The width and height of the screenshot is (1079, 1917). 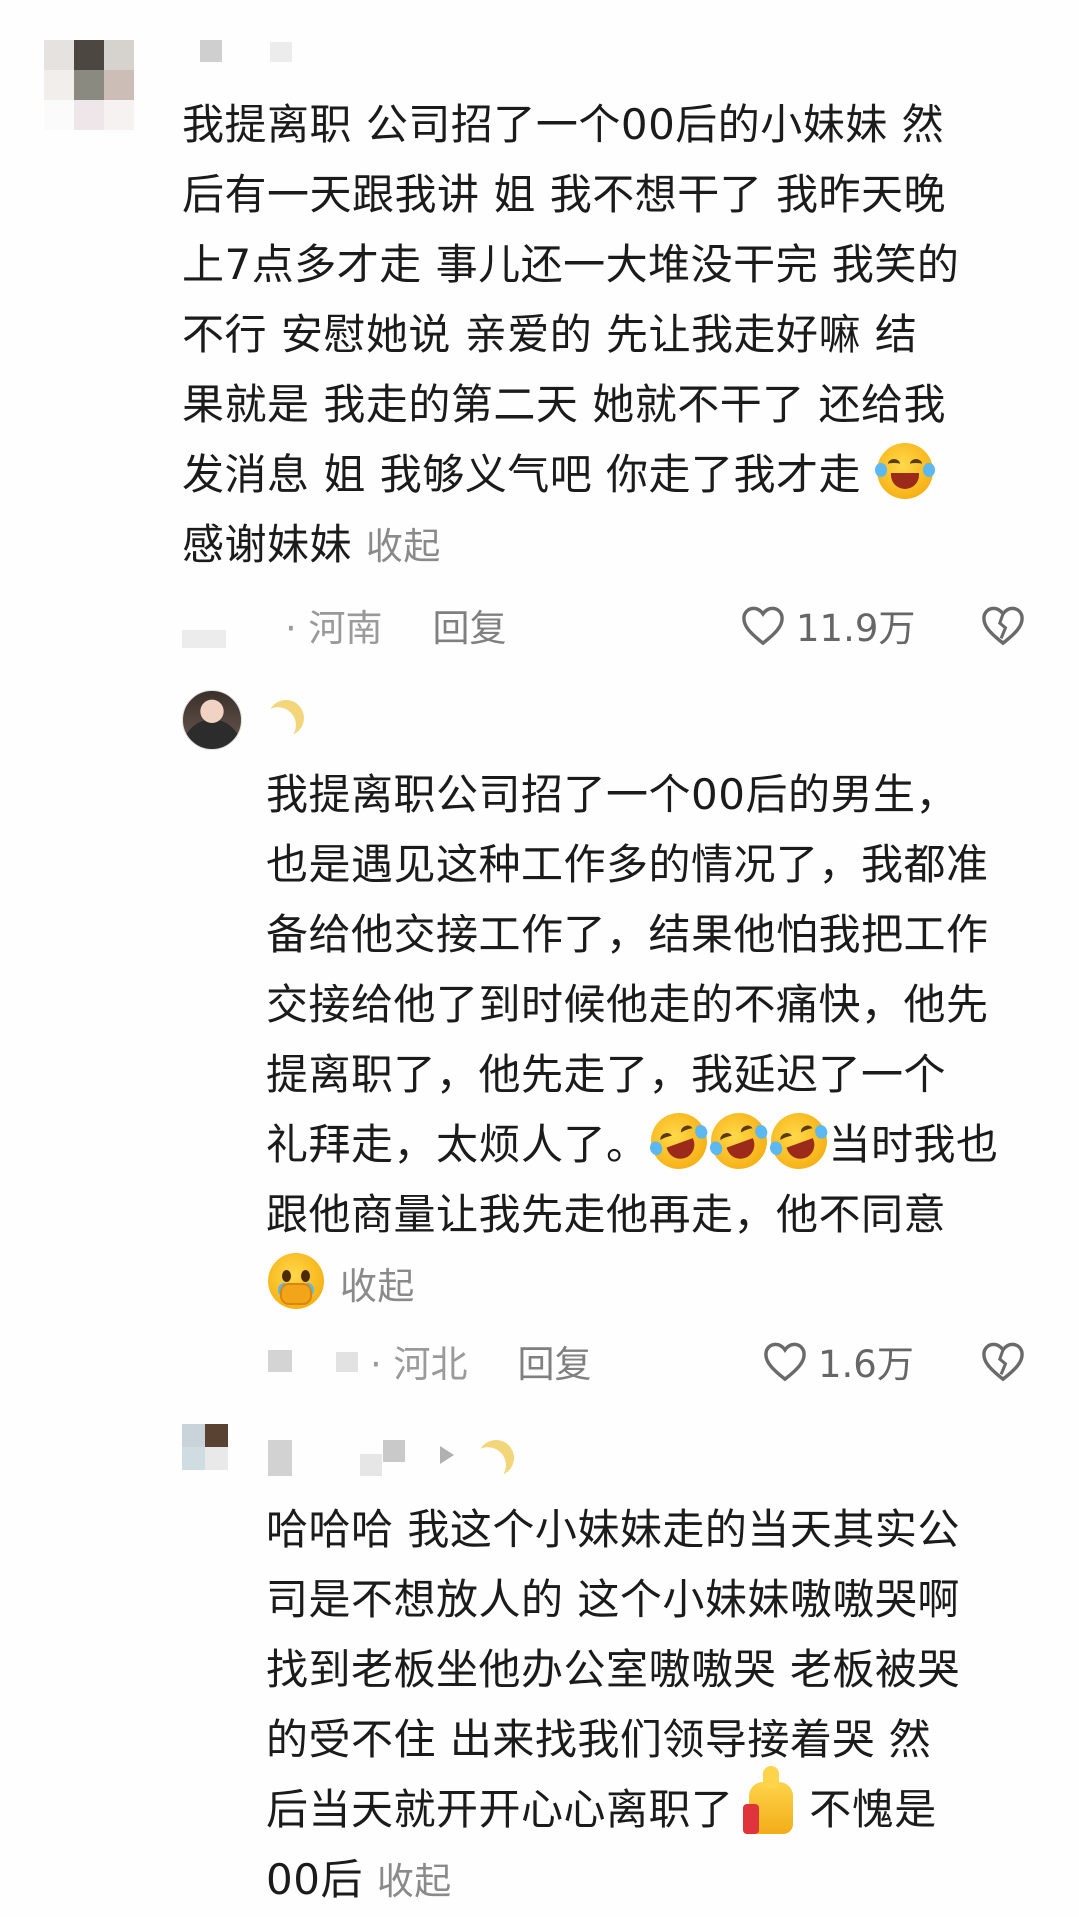 I want to click on location-label: · 河北, so click(x=419, y=1364).